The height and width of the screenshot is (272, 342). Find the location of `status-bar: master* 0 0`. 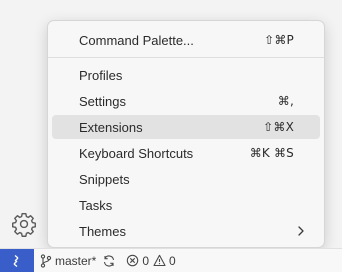

status-bar: master* 0 0 is located at coordinates (171, 260).